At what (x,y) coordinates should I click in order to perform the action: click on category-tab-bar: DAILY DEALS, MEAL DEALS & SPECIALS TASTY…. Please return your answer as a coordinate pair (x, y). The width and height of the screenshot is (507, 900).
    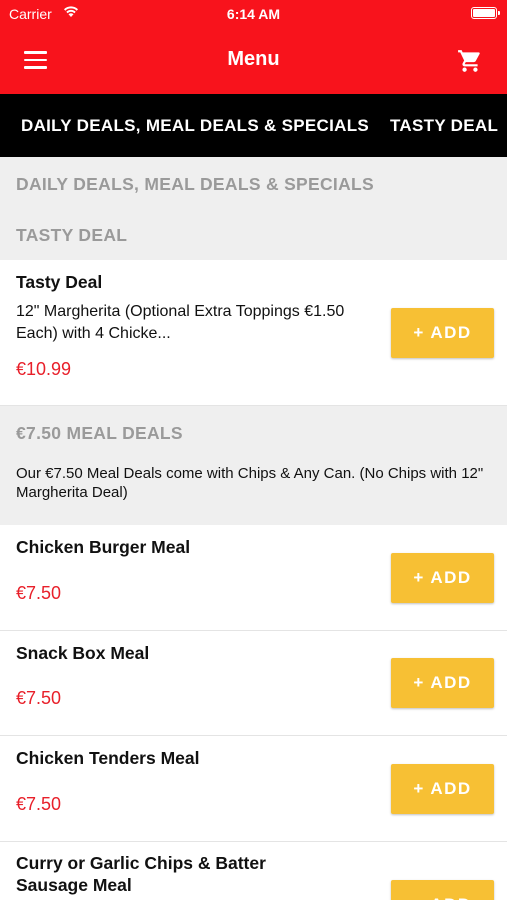
    Looking at the image, I should click on (253, 125).